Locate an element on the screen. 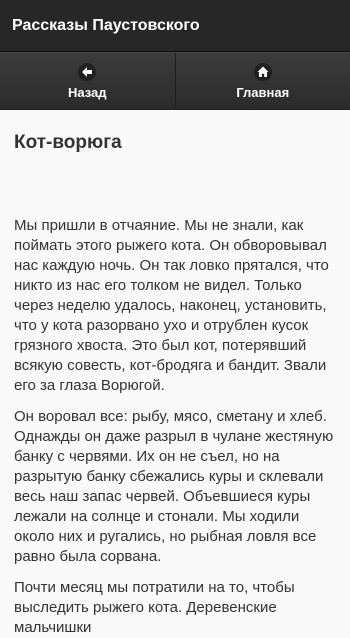 This screenshot has height=638, width=350. app-title: Рассказы Паустовского is located at coordinates (106, 26).